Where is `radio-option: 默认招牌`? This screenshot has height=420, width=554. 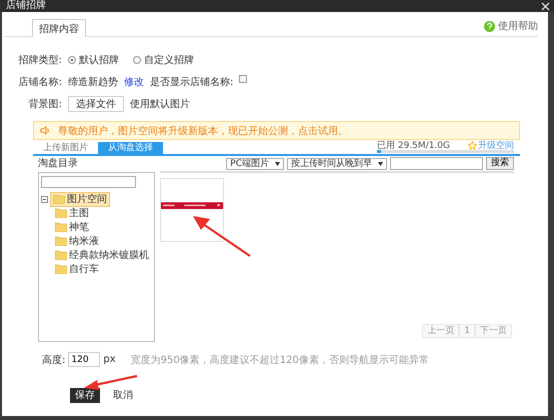
radio-option: 默认招牌 is located at coordinates (93, 60).